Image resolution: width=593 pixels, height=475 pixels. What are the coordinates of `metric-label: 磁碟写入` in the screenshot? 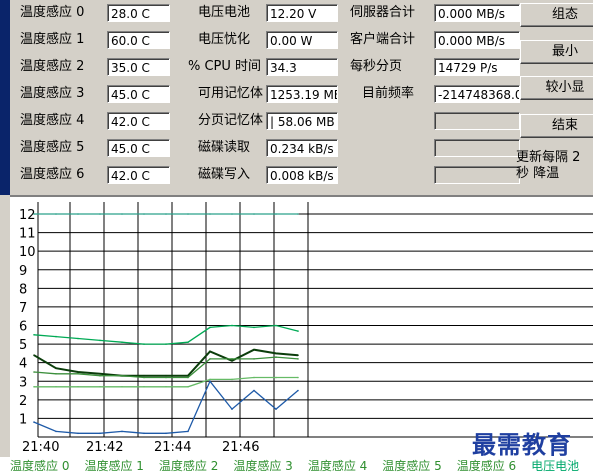 It's located at (224, 174).